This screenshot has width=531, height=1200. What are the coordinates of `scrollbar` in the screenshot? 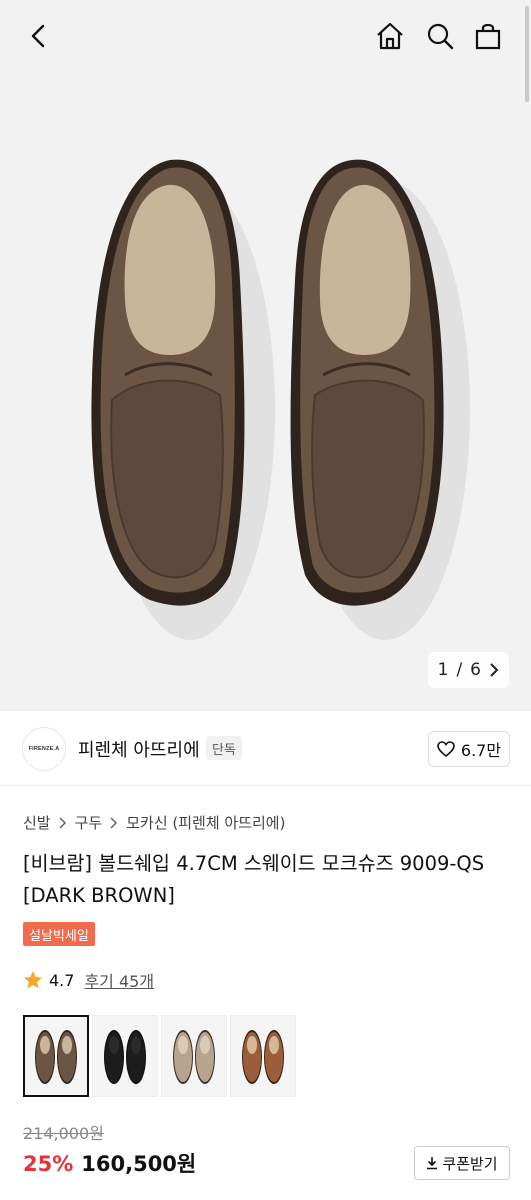 It's located at (527, 54).